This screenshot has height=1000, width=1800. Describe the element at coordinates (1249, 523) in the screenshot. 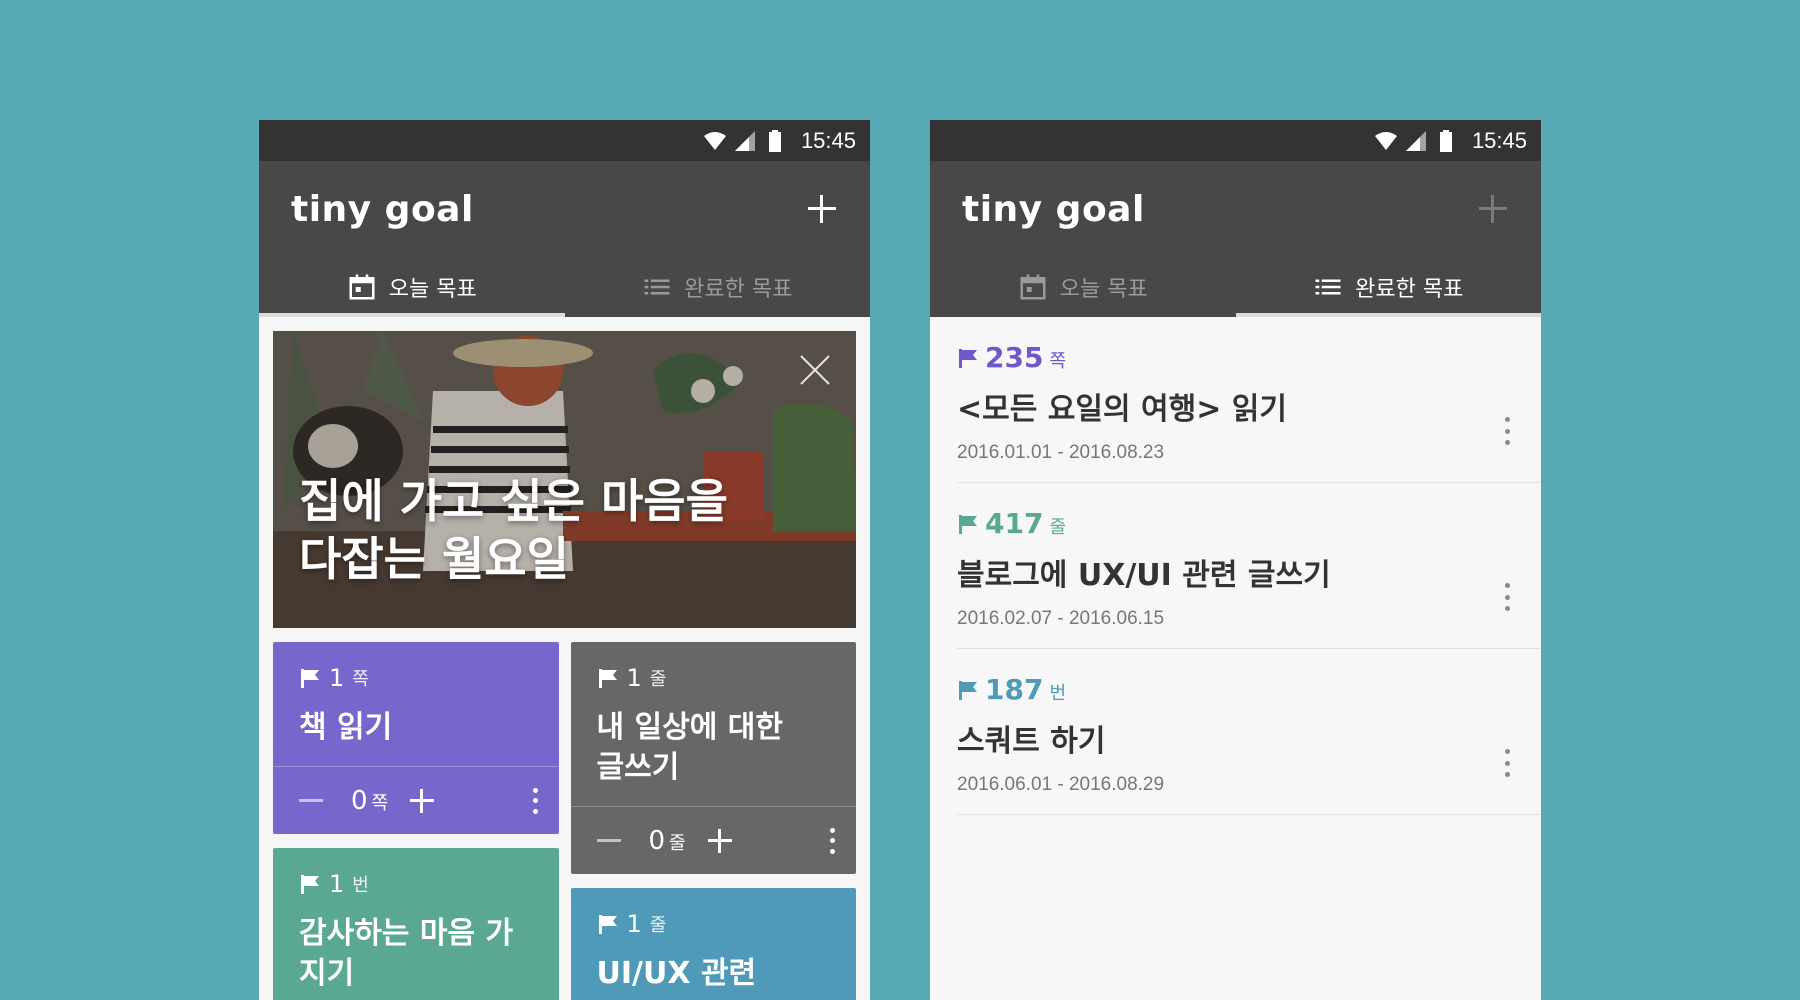

I see `goal-target: 417 줄` at that location.